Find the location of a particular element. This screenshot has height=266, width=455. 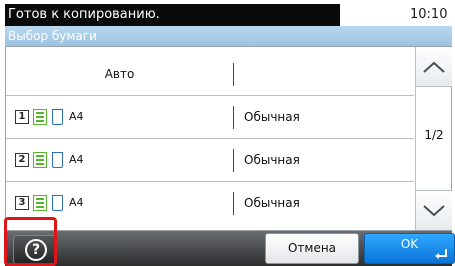

tray-number-icon: 1 is located at coordinates (22, 117).